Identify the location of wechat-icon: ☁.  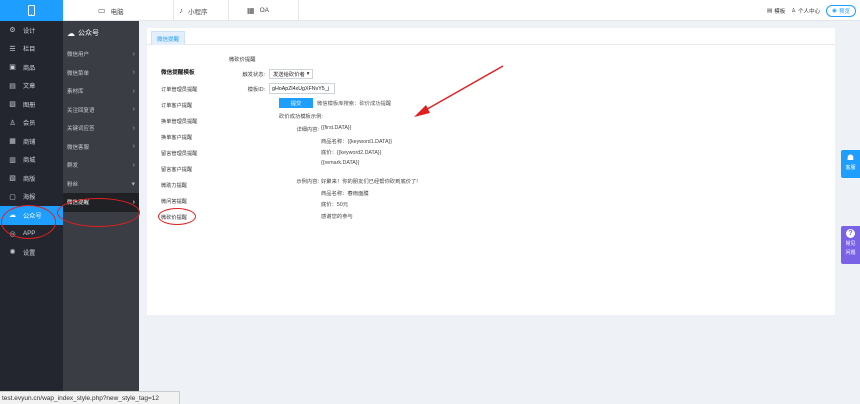
(71, 33).